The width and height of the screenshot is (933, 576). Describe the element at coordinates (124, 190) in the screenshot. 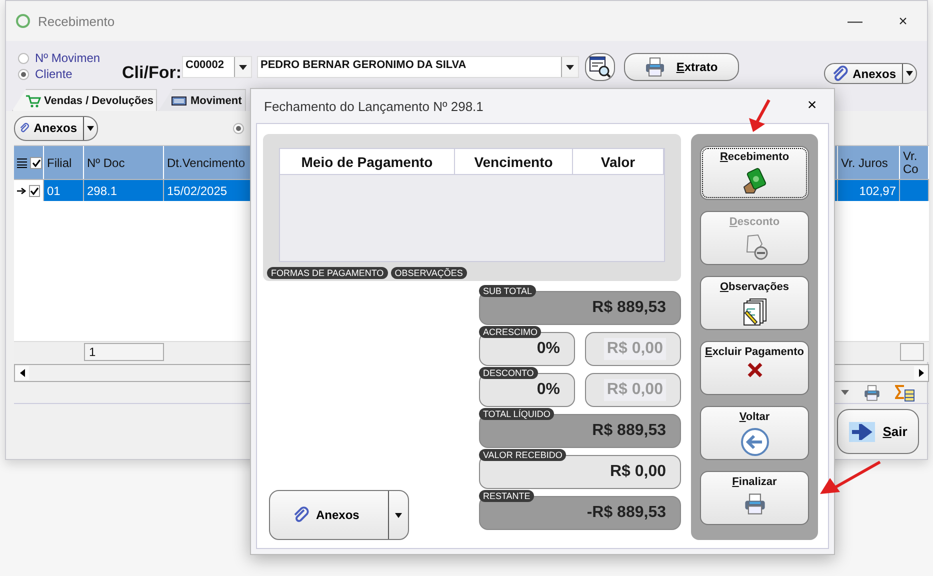

I see `table-cell: 298.1` at that location.